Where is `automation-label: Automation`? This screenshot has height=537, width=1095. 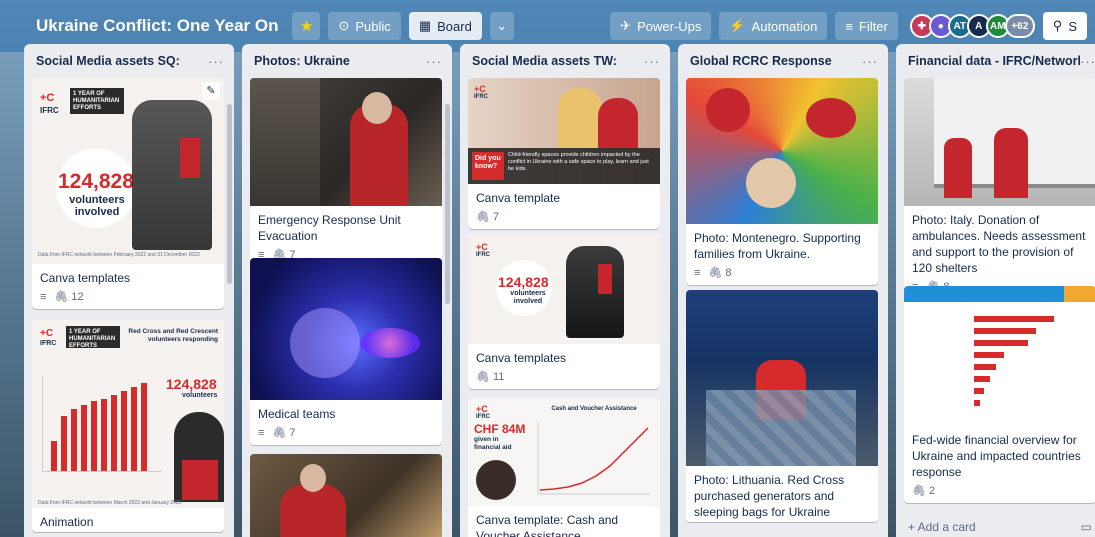 automation-label: Automation is located at coordinates (784, 26).